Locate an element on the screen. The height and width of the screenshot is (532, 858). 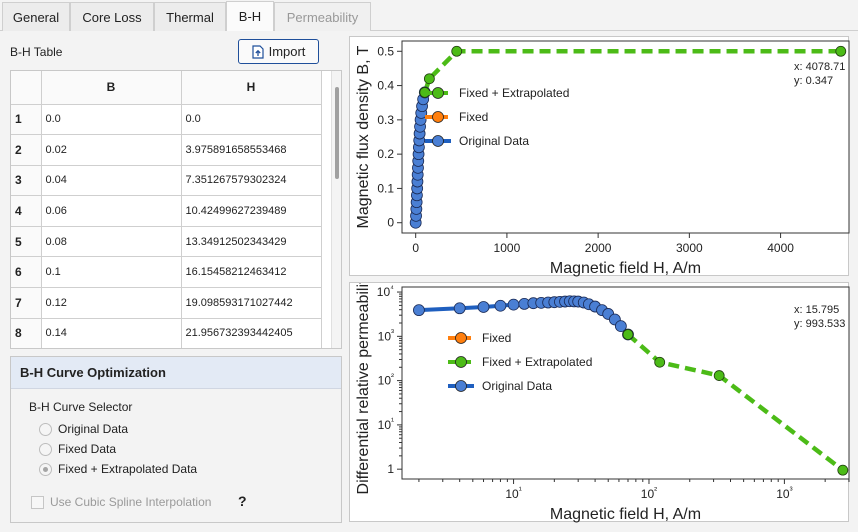
cubic-spline-checkbox-row: Use Cubic Spline Interpolation is located at coordinates (121, 502).